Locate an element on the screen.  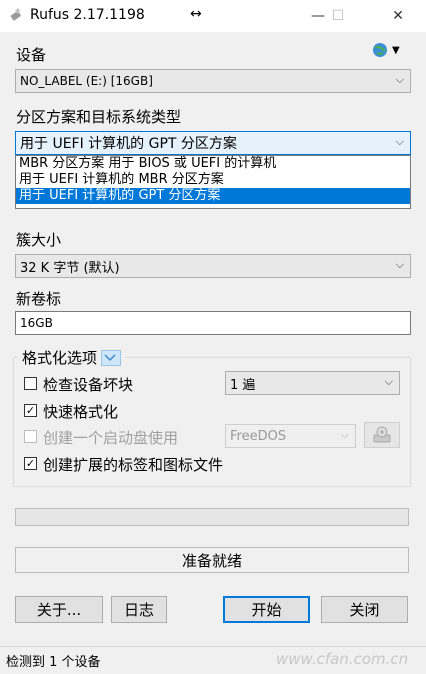
status-display: 准备就绪 is located at coordinates (212, 560).